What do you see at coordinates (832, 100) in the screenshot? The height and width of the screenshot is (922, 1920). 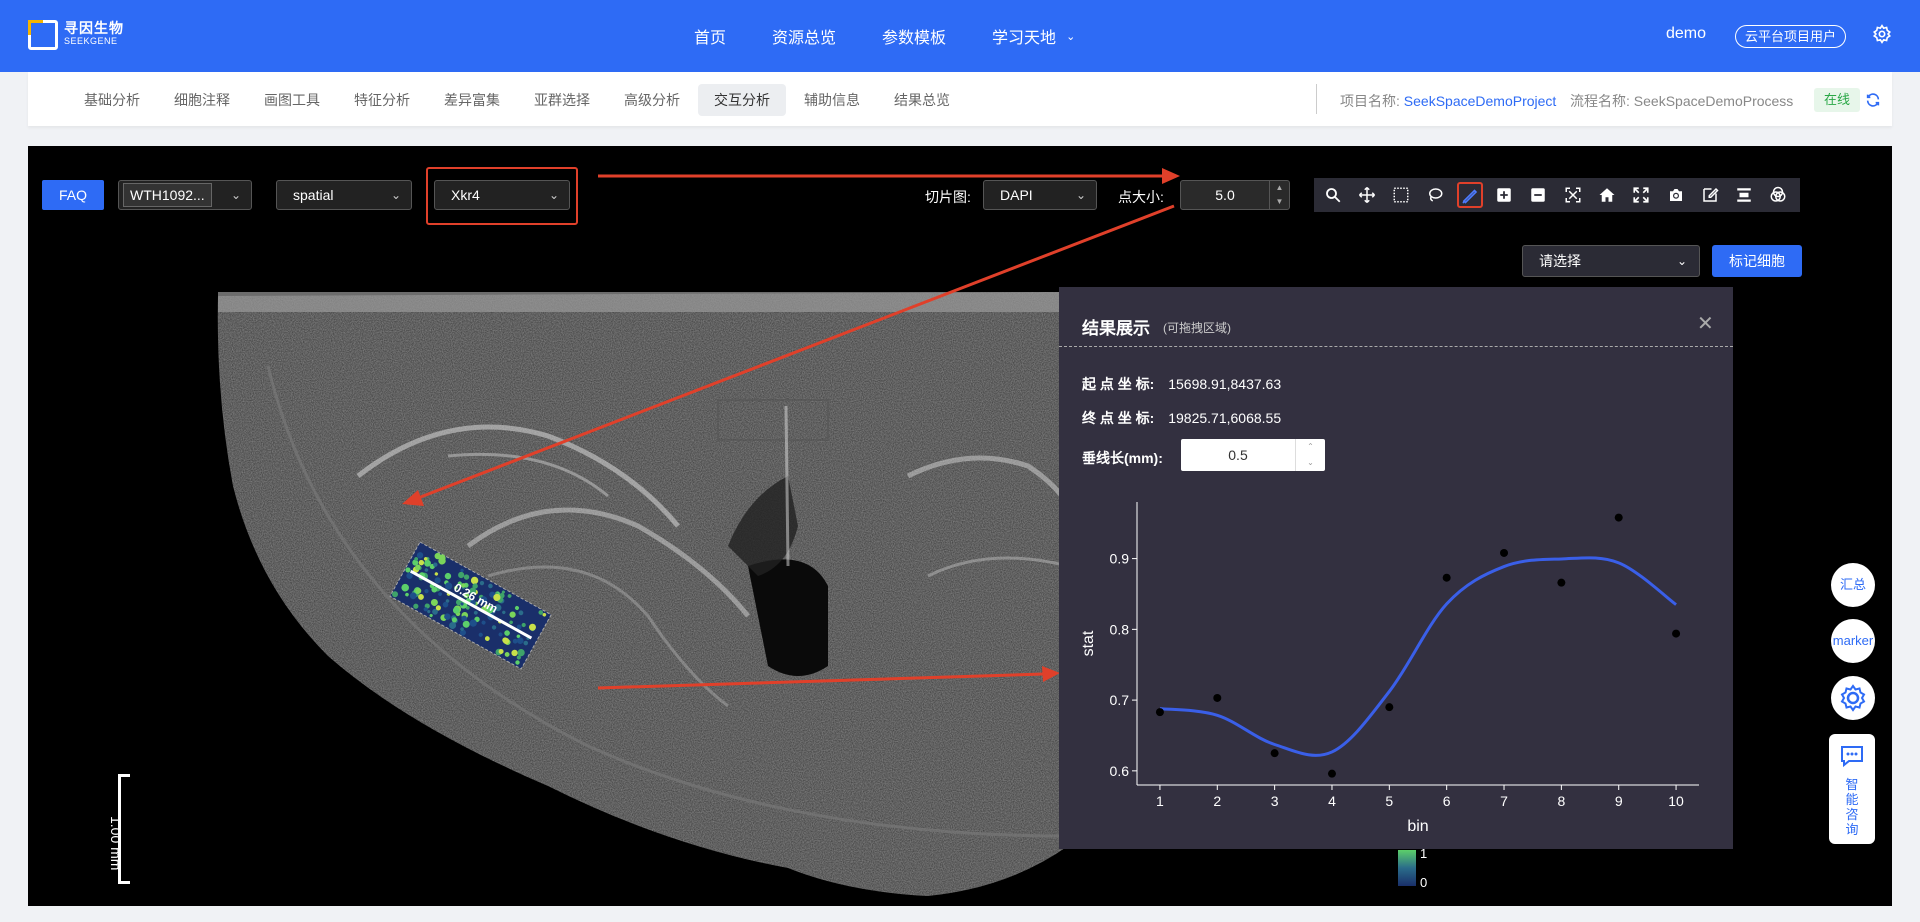 I see `tab-aux: 辅助信息` at bounding box center [832, 100].